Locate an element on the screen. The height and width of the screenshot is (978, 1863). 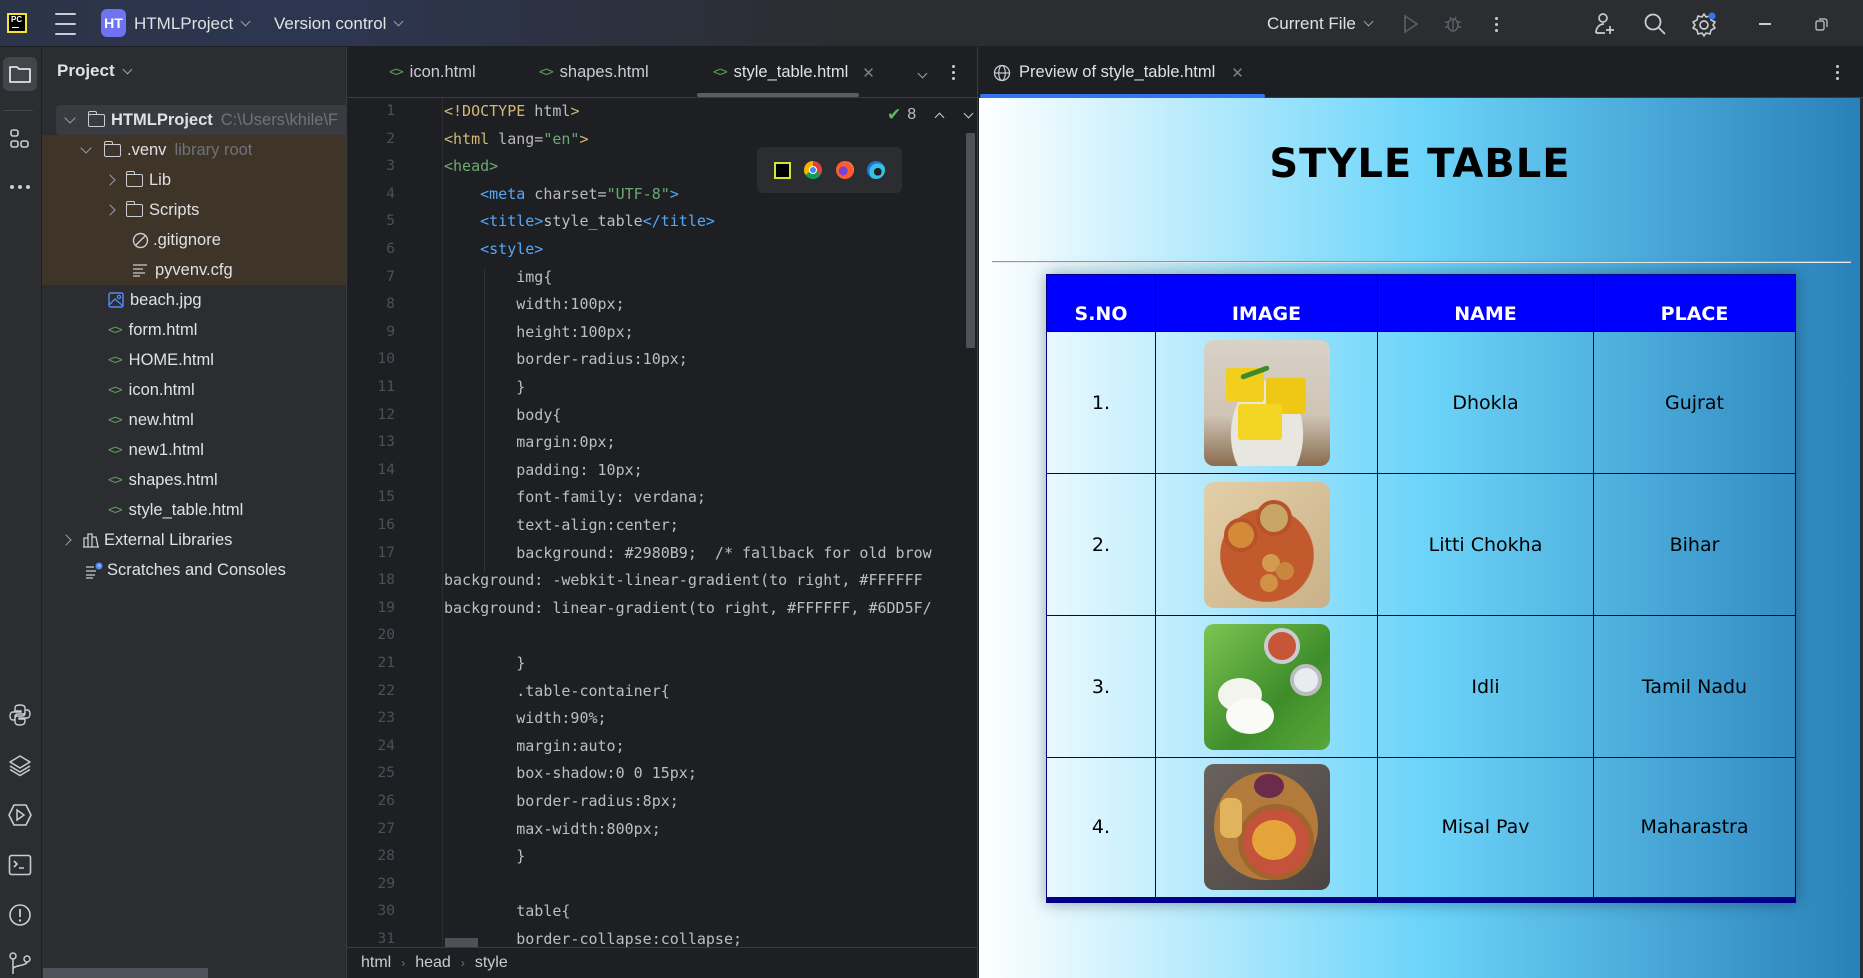
scratches-icon is located at coordinates (94, 570).